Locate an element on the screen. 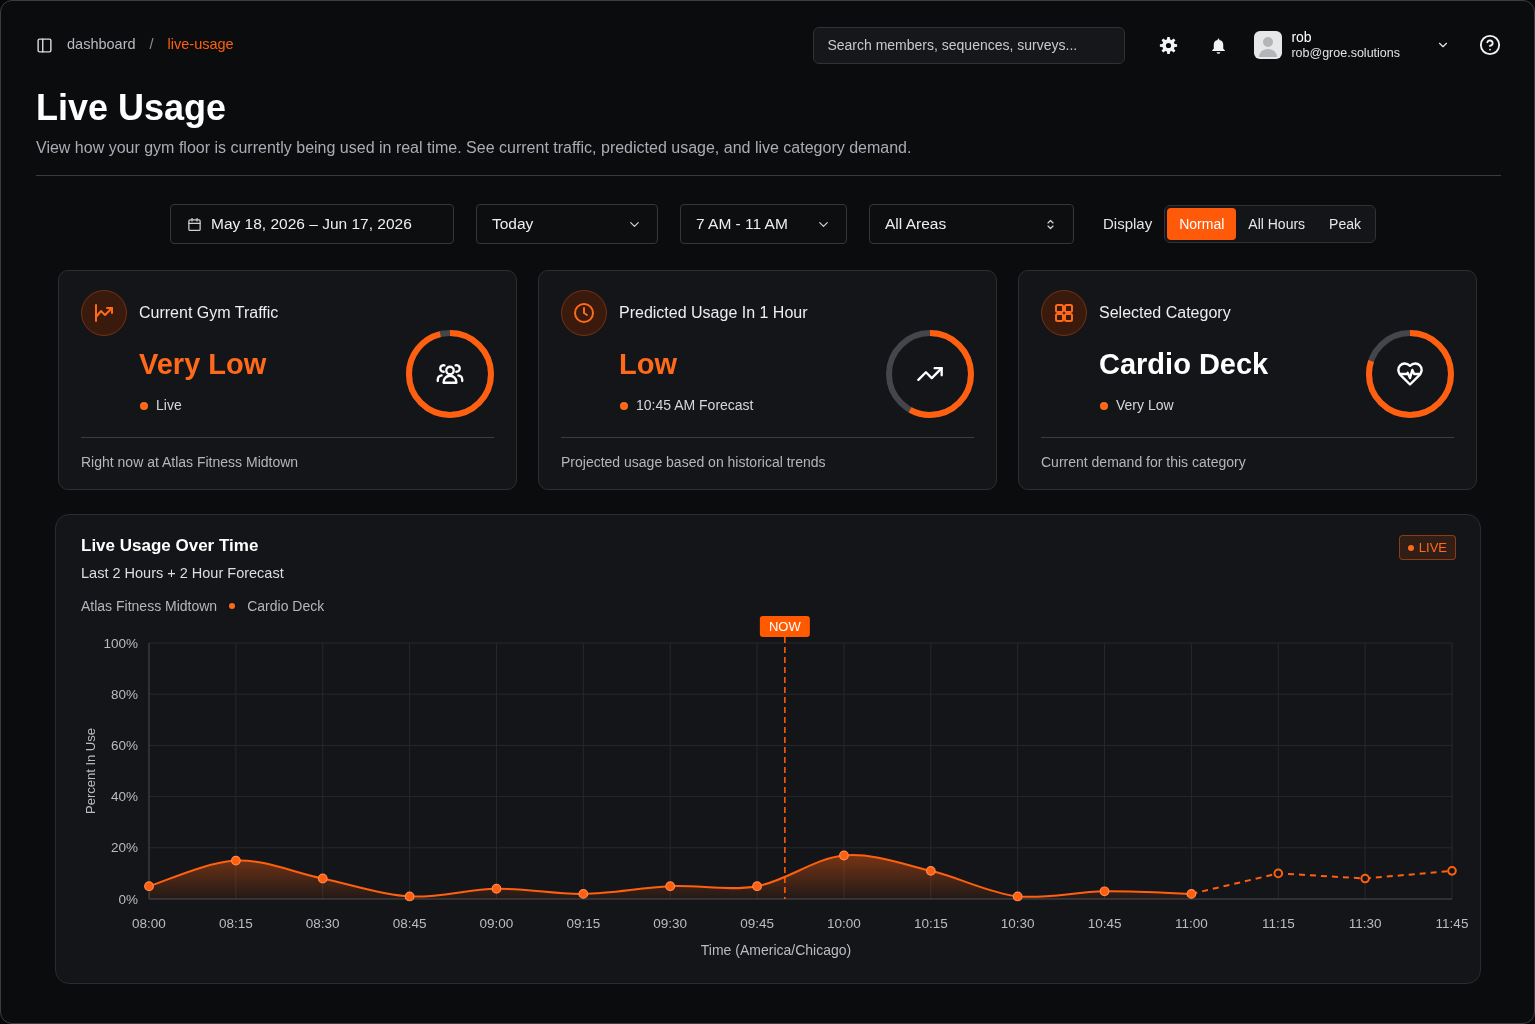 The height and width of the screenshot is (1024, 1535). x-axis-tick-label: 10:30 is located at coordinates (1017, 923).